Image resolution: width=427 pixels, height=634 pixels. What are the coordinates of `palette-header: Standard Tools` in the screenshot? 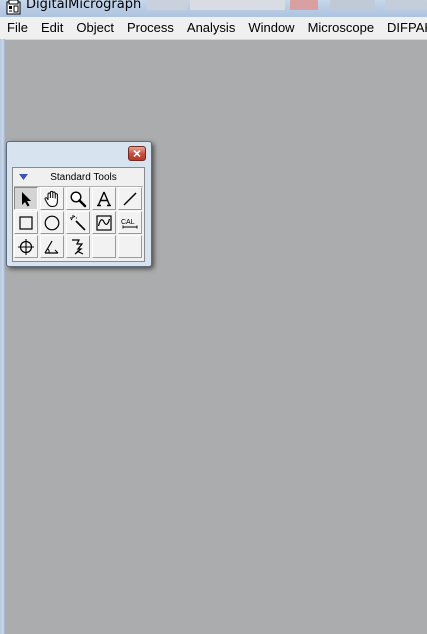 It's located at (78, 178).